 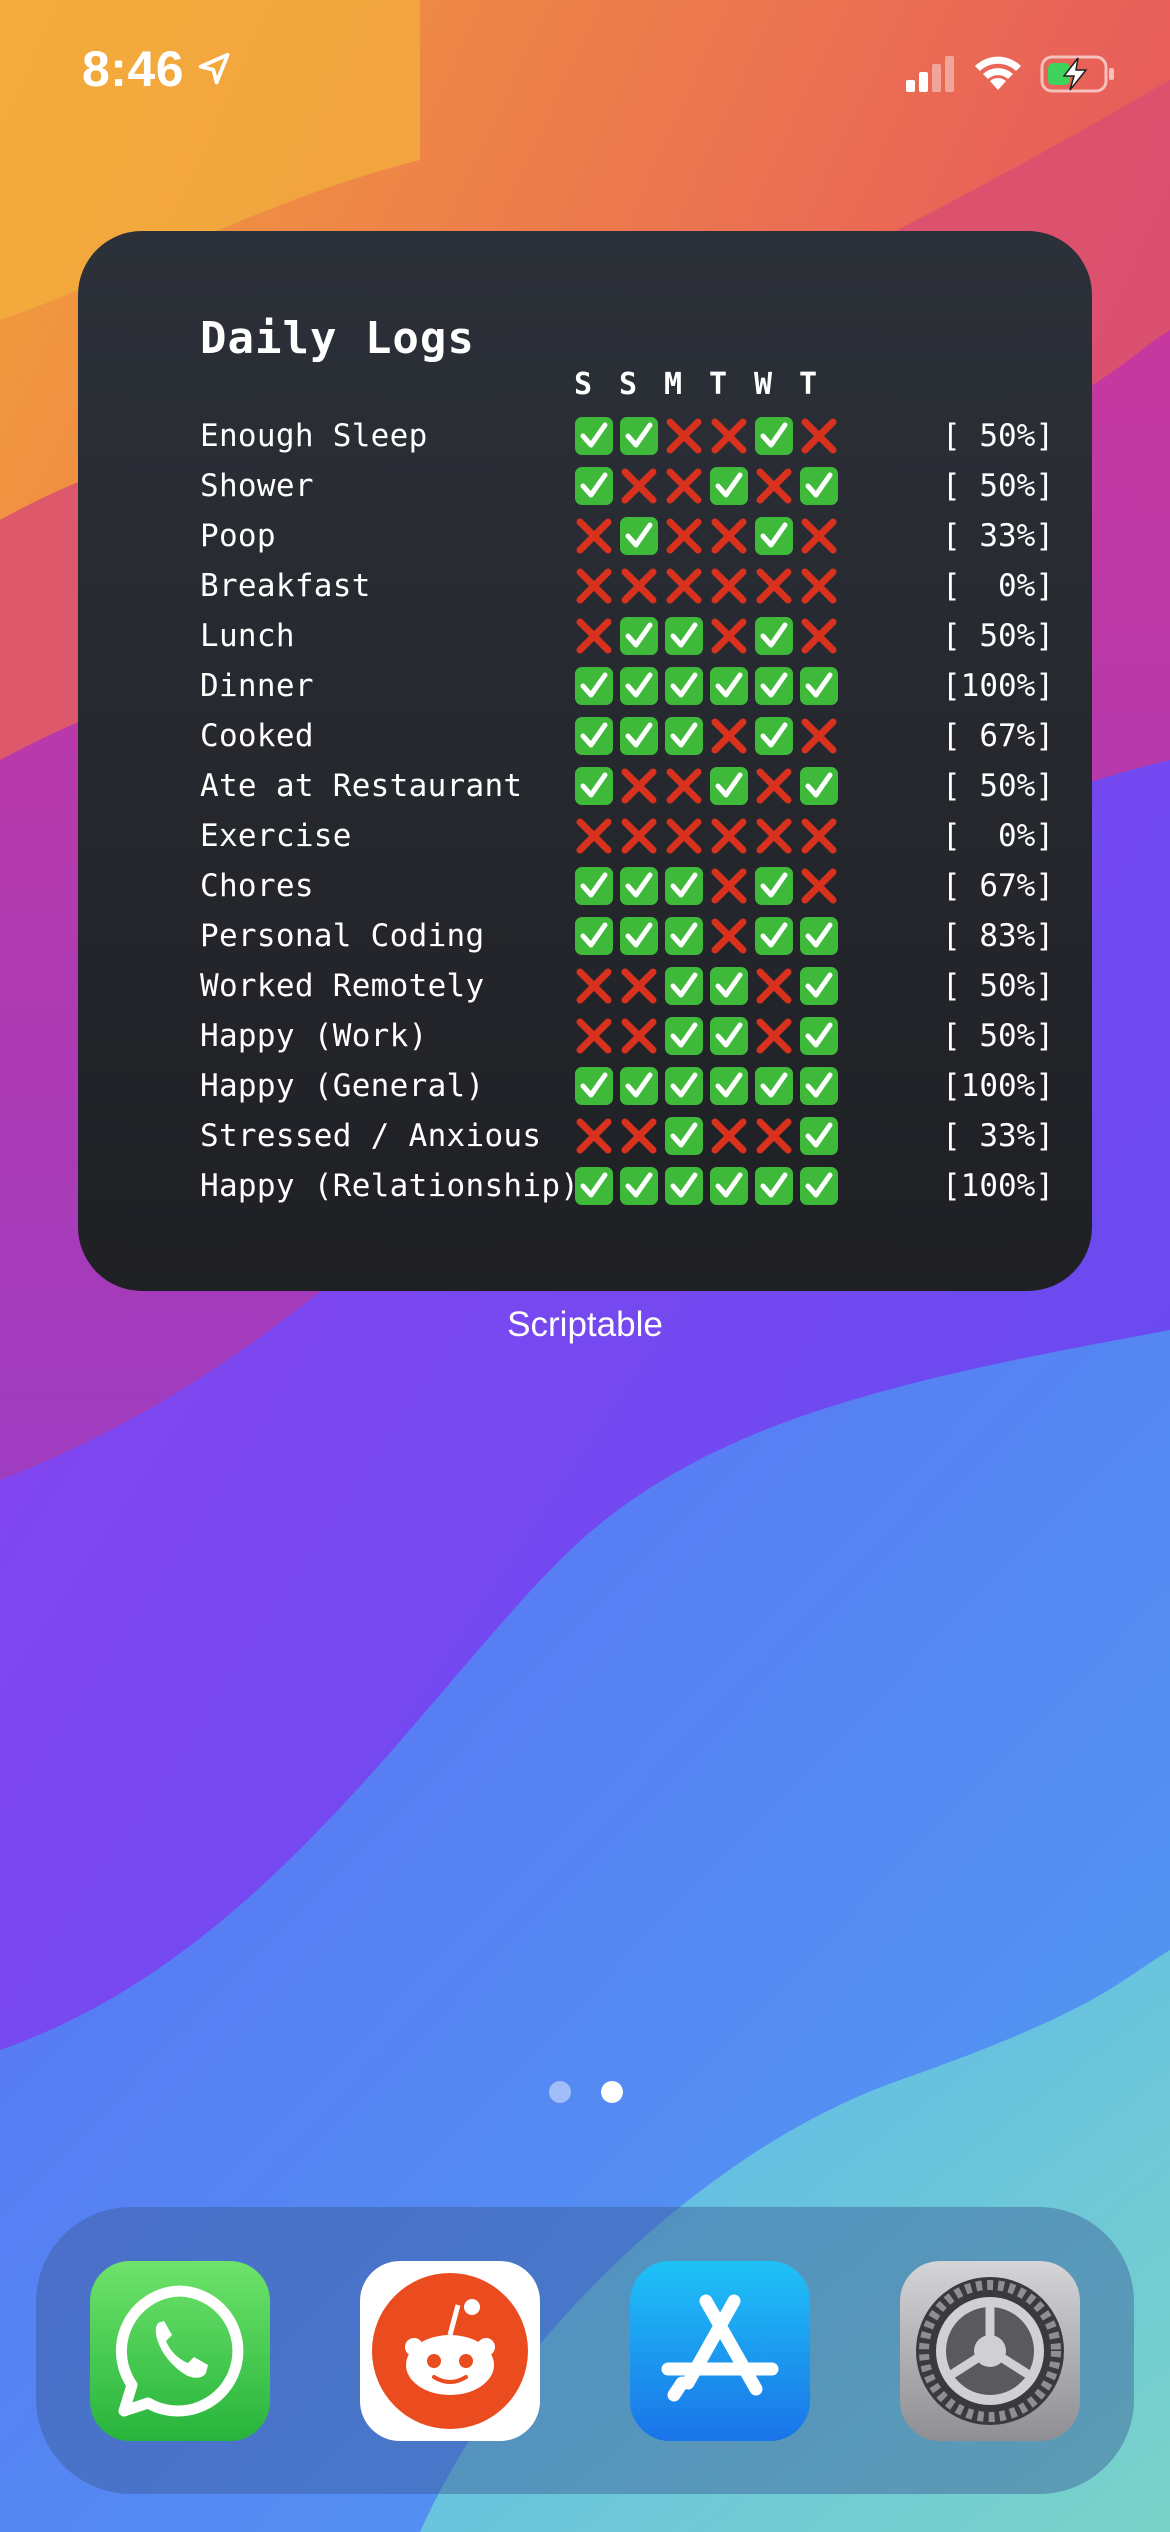 I want to click on settings-gear-icon, so click(x=990, y=2351).